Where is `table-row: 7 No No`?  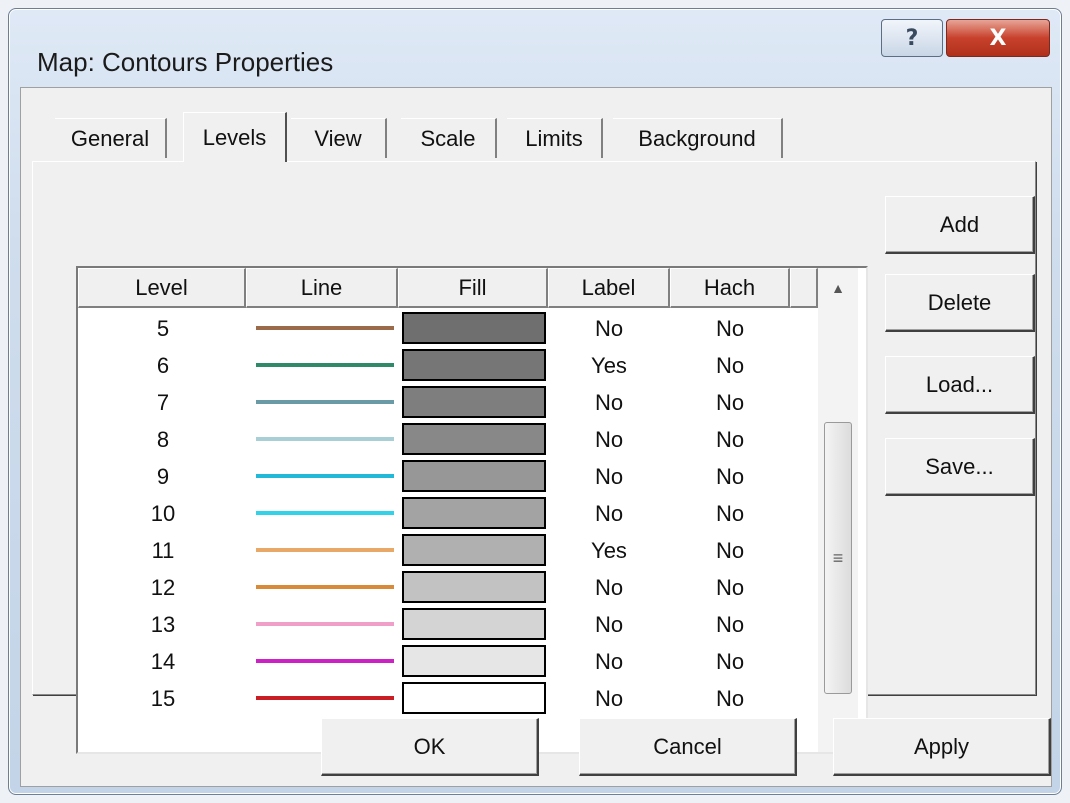 table-row: 7 No No is located at coordinates (448, 402).